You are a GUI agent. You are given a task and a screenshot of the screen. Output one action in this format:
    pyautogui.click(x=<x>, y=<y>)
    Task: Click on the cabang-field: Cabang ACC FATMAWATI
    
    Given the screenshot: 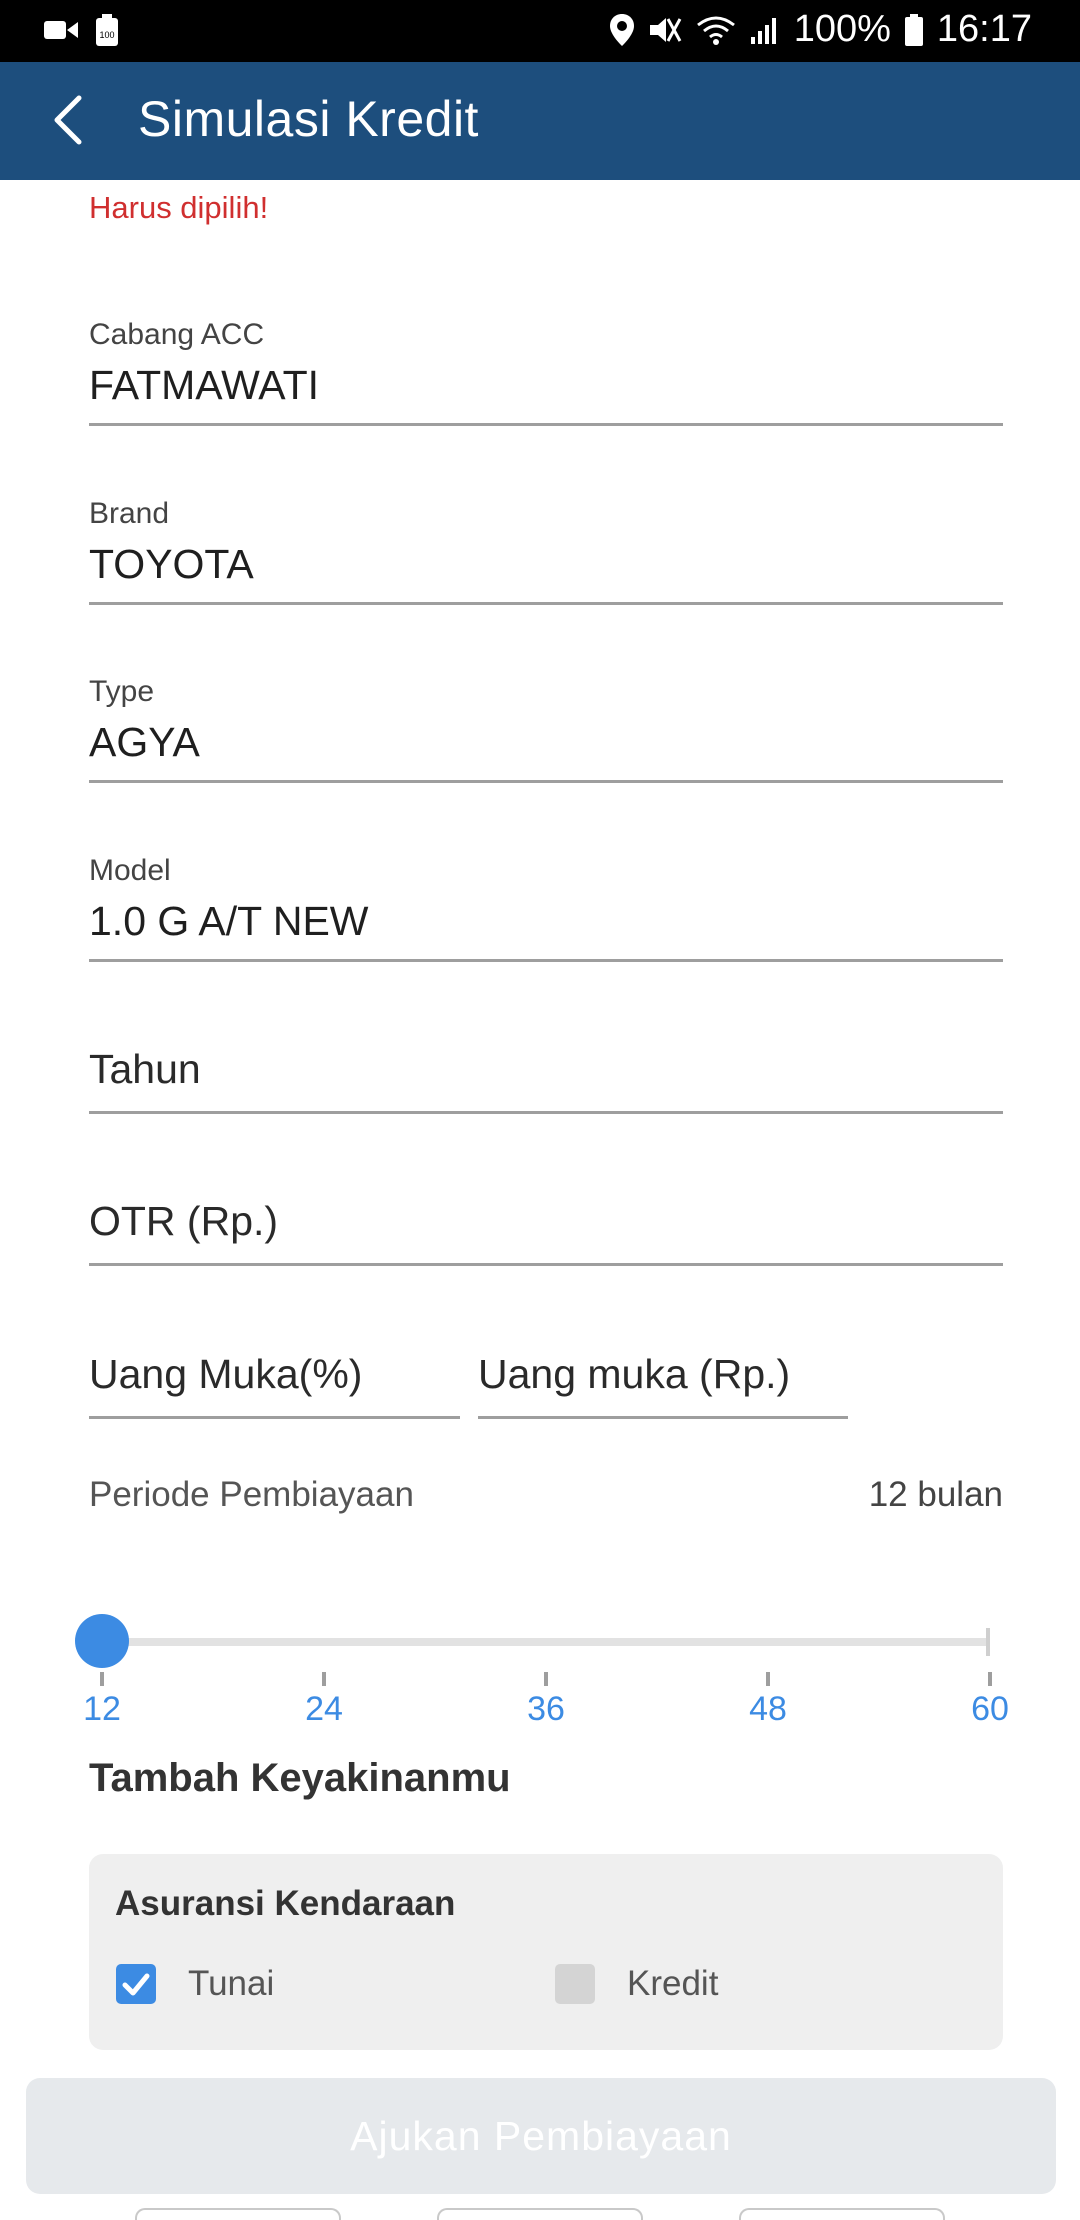 What is the action you would take?
    pyautogui.click(x=546, y=370)
    